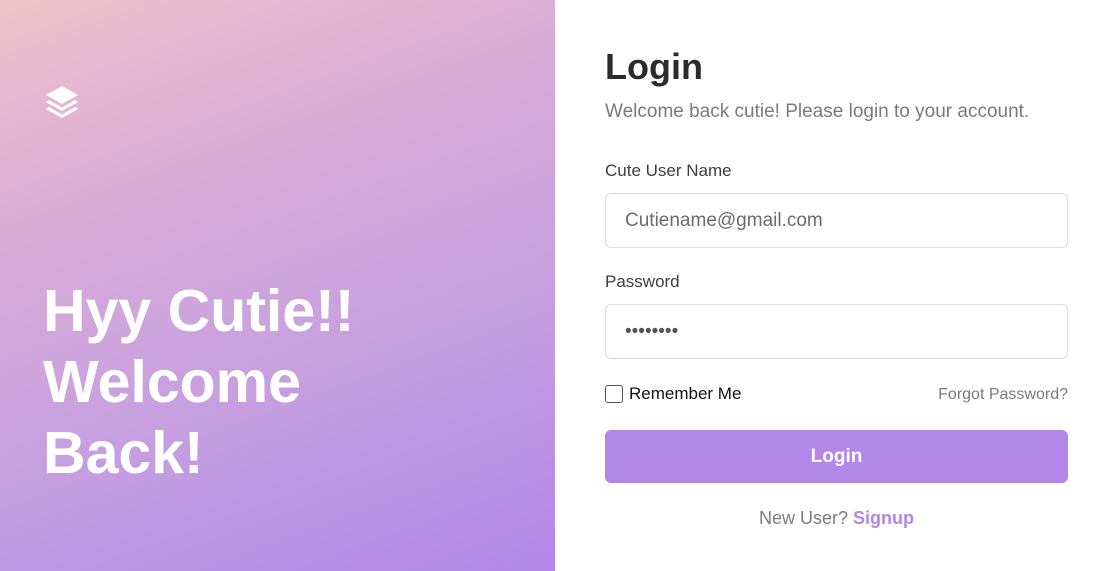 This screenshot has height=571, width=1115. What do you see at coordinates (836, 456) in the screenshot?
I see `login-button: Login` at bounding box center [836, 456].